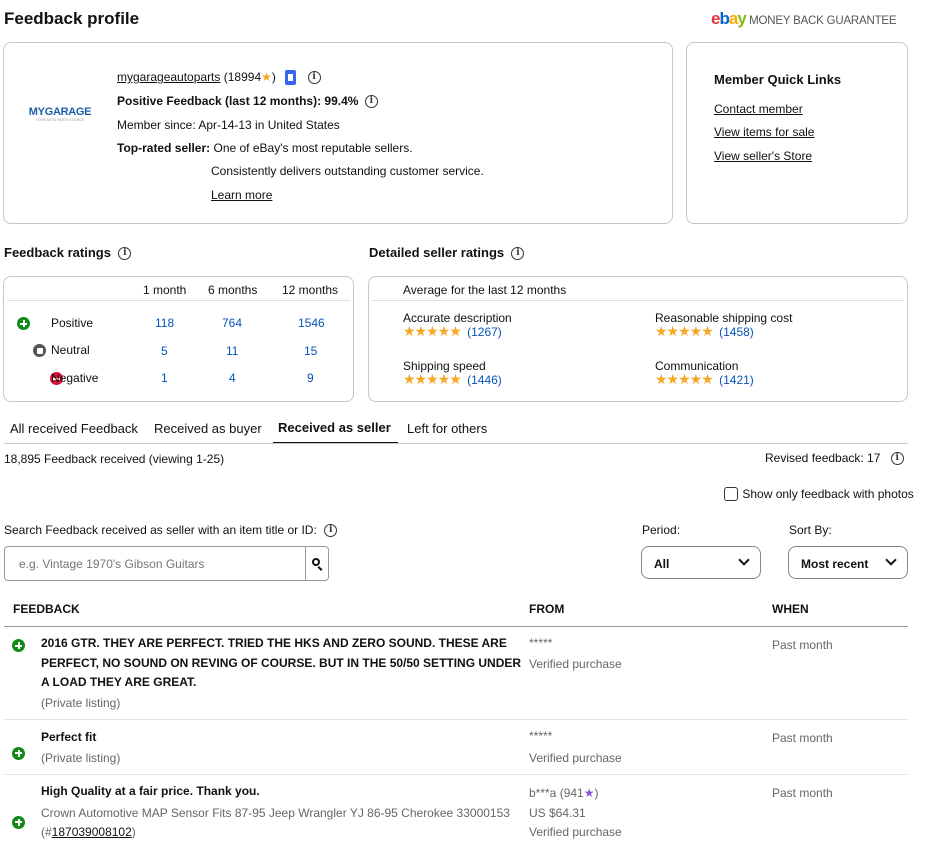 The height and width of the screenshot is (847, 930). I want to click on negative-12m: 9, so click(310, 378).